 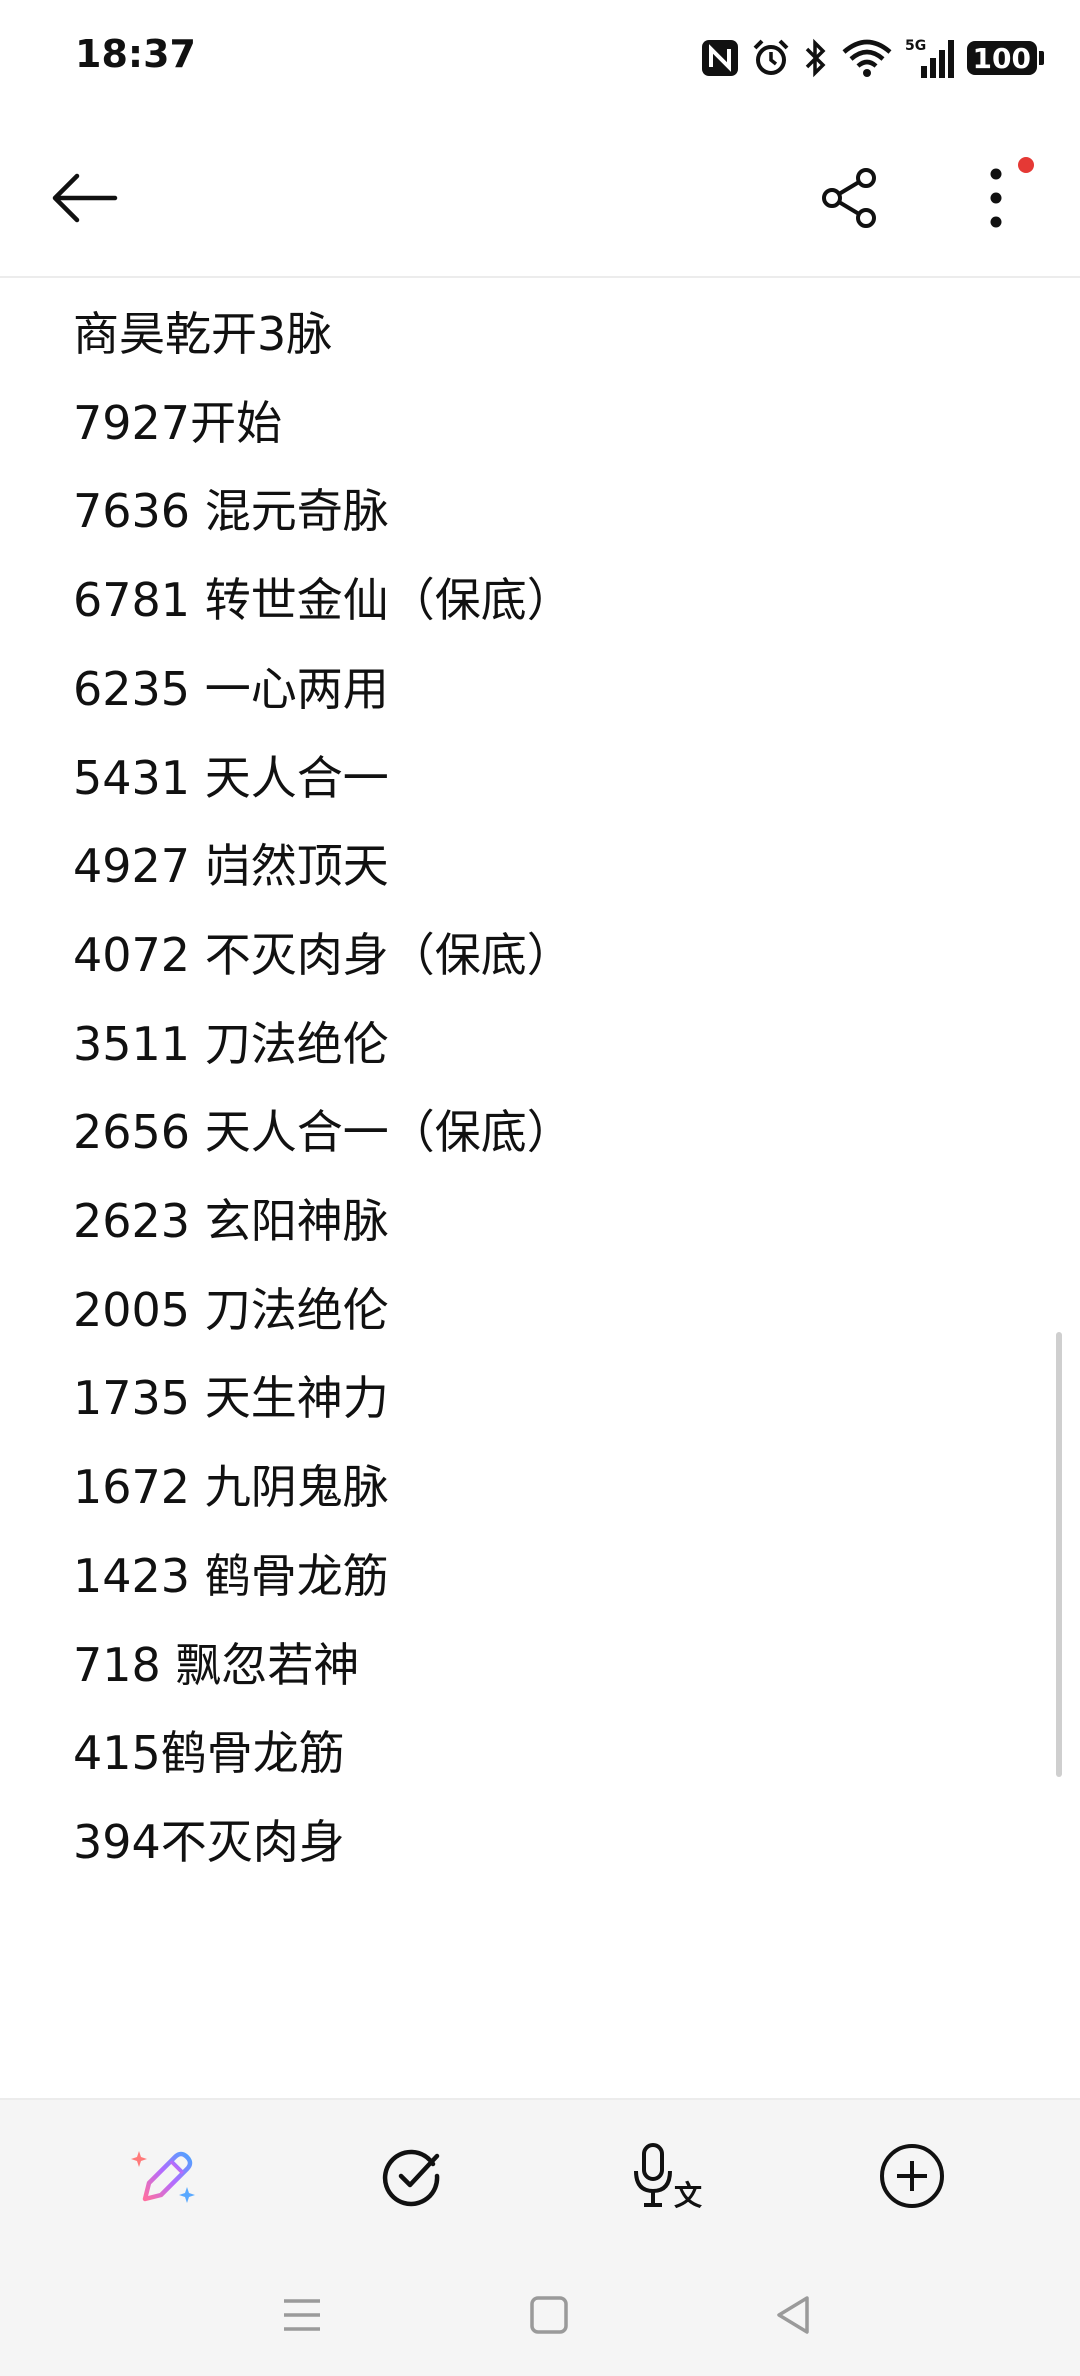 What do you see at coordinates (231, 777) in the screenshot?
I see `note-line: 5431 天人合一` at bounding box center [231, 777].